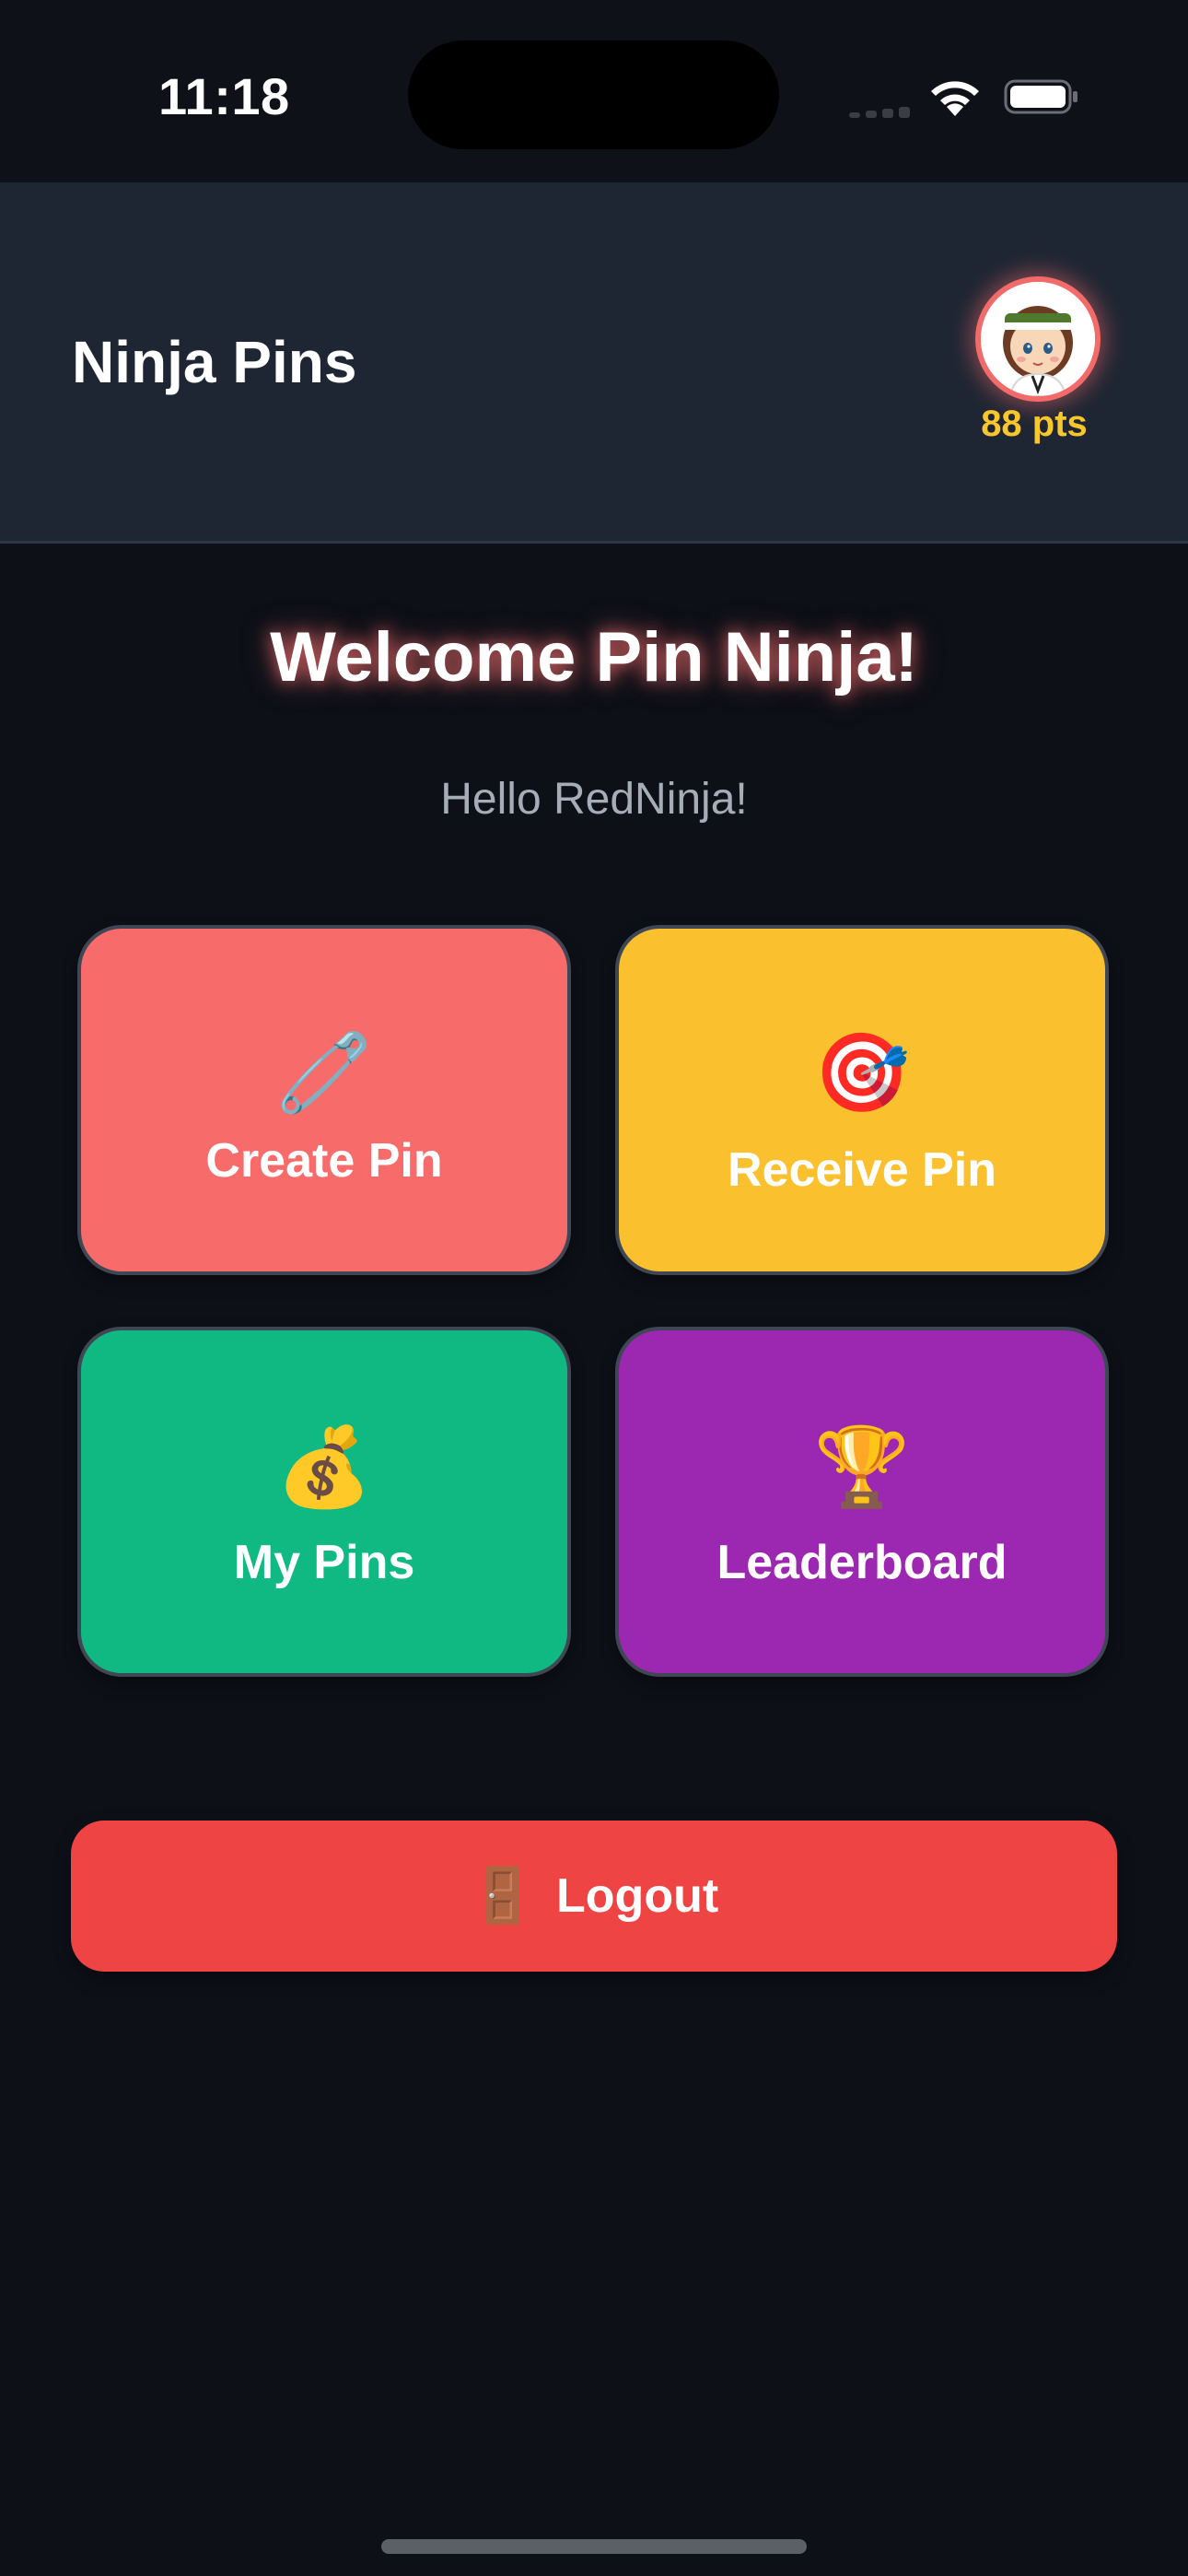  Describe the element at coordinates (324, 1072) in the screenshot. I see `clothespin-icon: 🧷` at that location.